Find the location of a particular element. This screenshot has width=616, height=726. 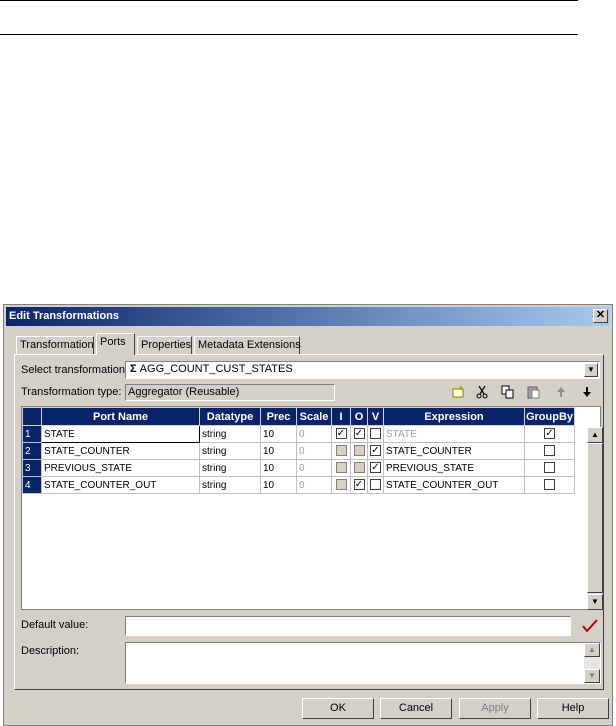

chevron-down-icon: ▼ is located at coordinates (591, 370).